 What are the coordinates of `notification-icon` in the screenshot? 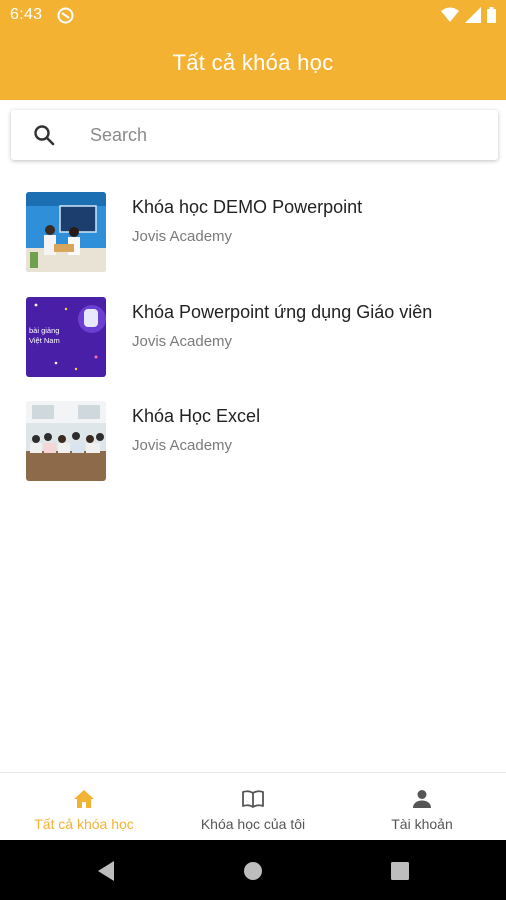 It's located at (65, 15).